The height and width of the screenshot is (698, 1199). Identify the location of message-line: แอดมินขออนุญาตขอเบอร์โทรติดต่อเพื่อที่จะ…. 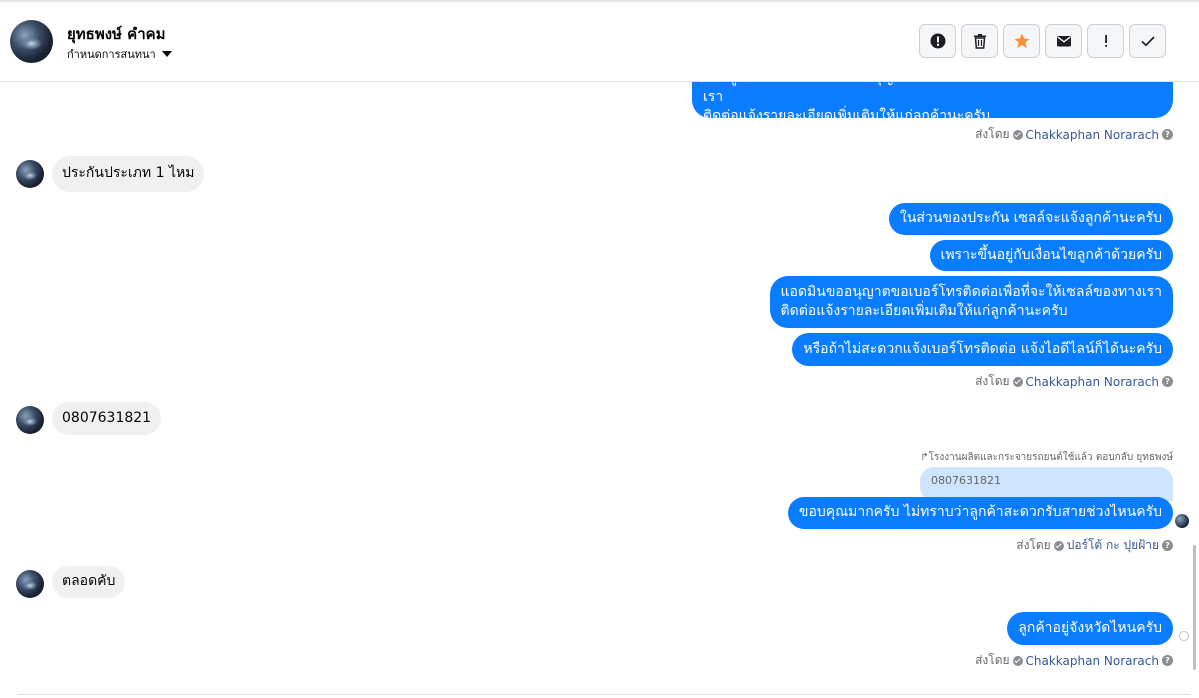
(971, 292).